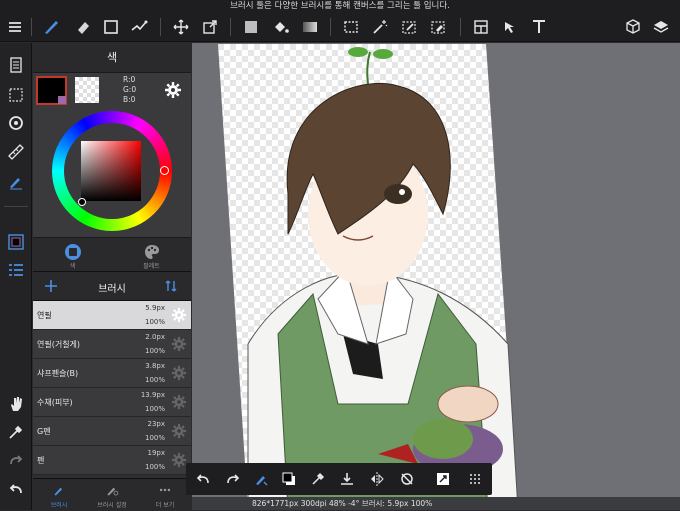 The image size is (680, 511). What do you see at coordinates (139, 27) in the screenshot?
I see `line-tool-icon` at bounding box center [139, 27].